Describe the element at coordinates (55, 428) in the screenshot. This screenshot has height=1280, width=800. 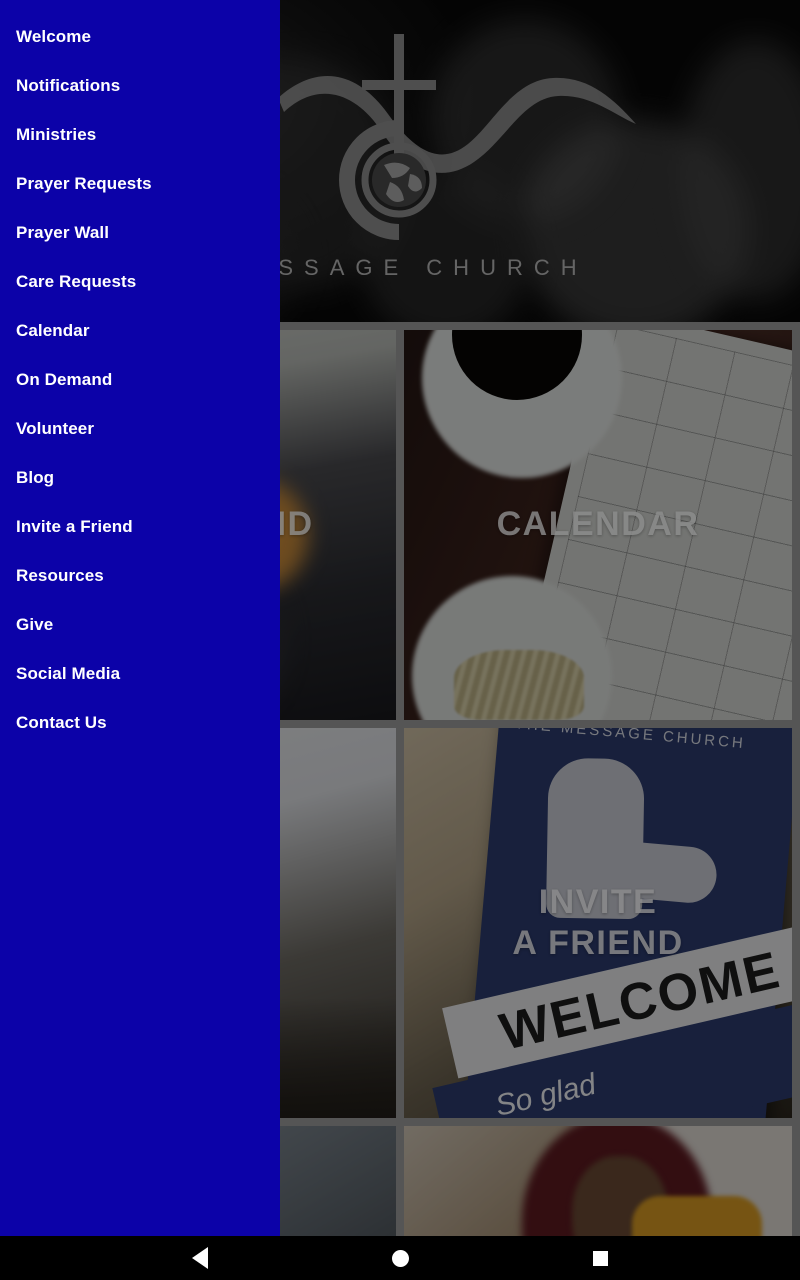
I see `sidebar-item-label: Volunteer` at that location.